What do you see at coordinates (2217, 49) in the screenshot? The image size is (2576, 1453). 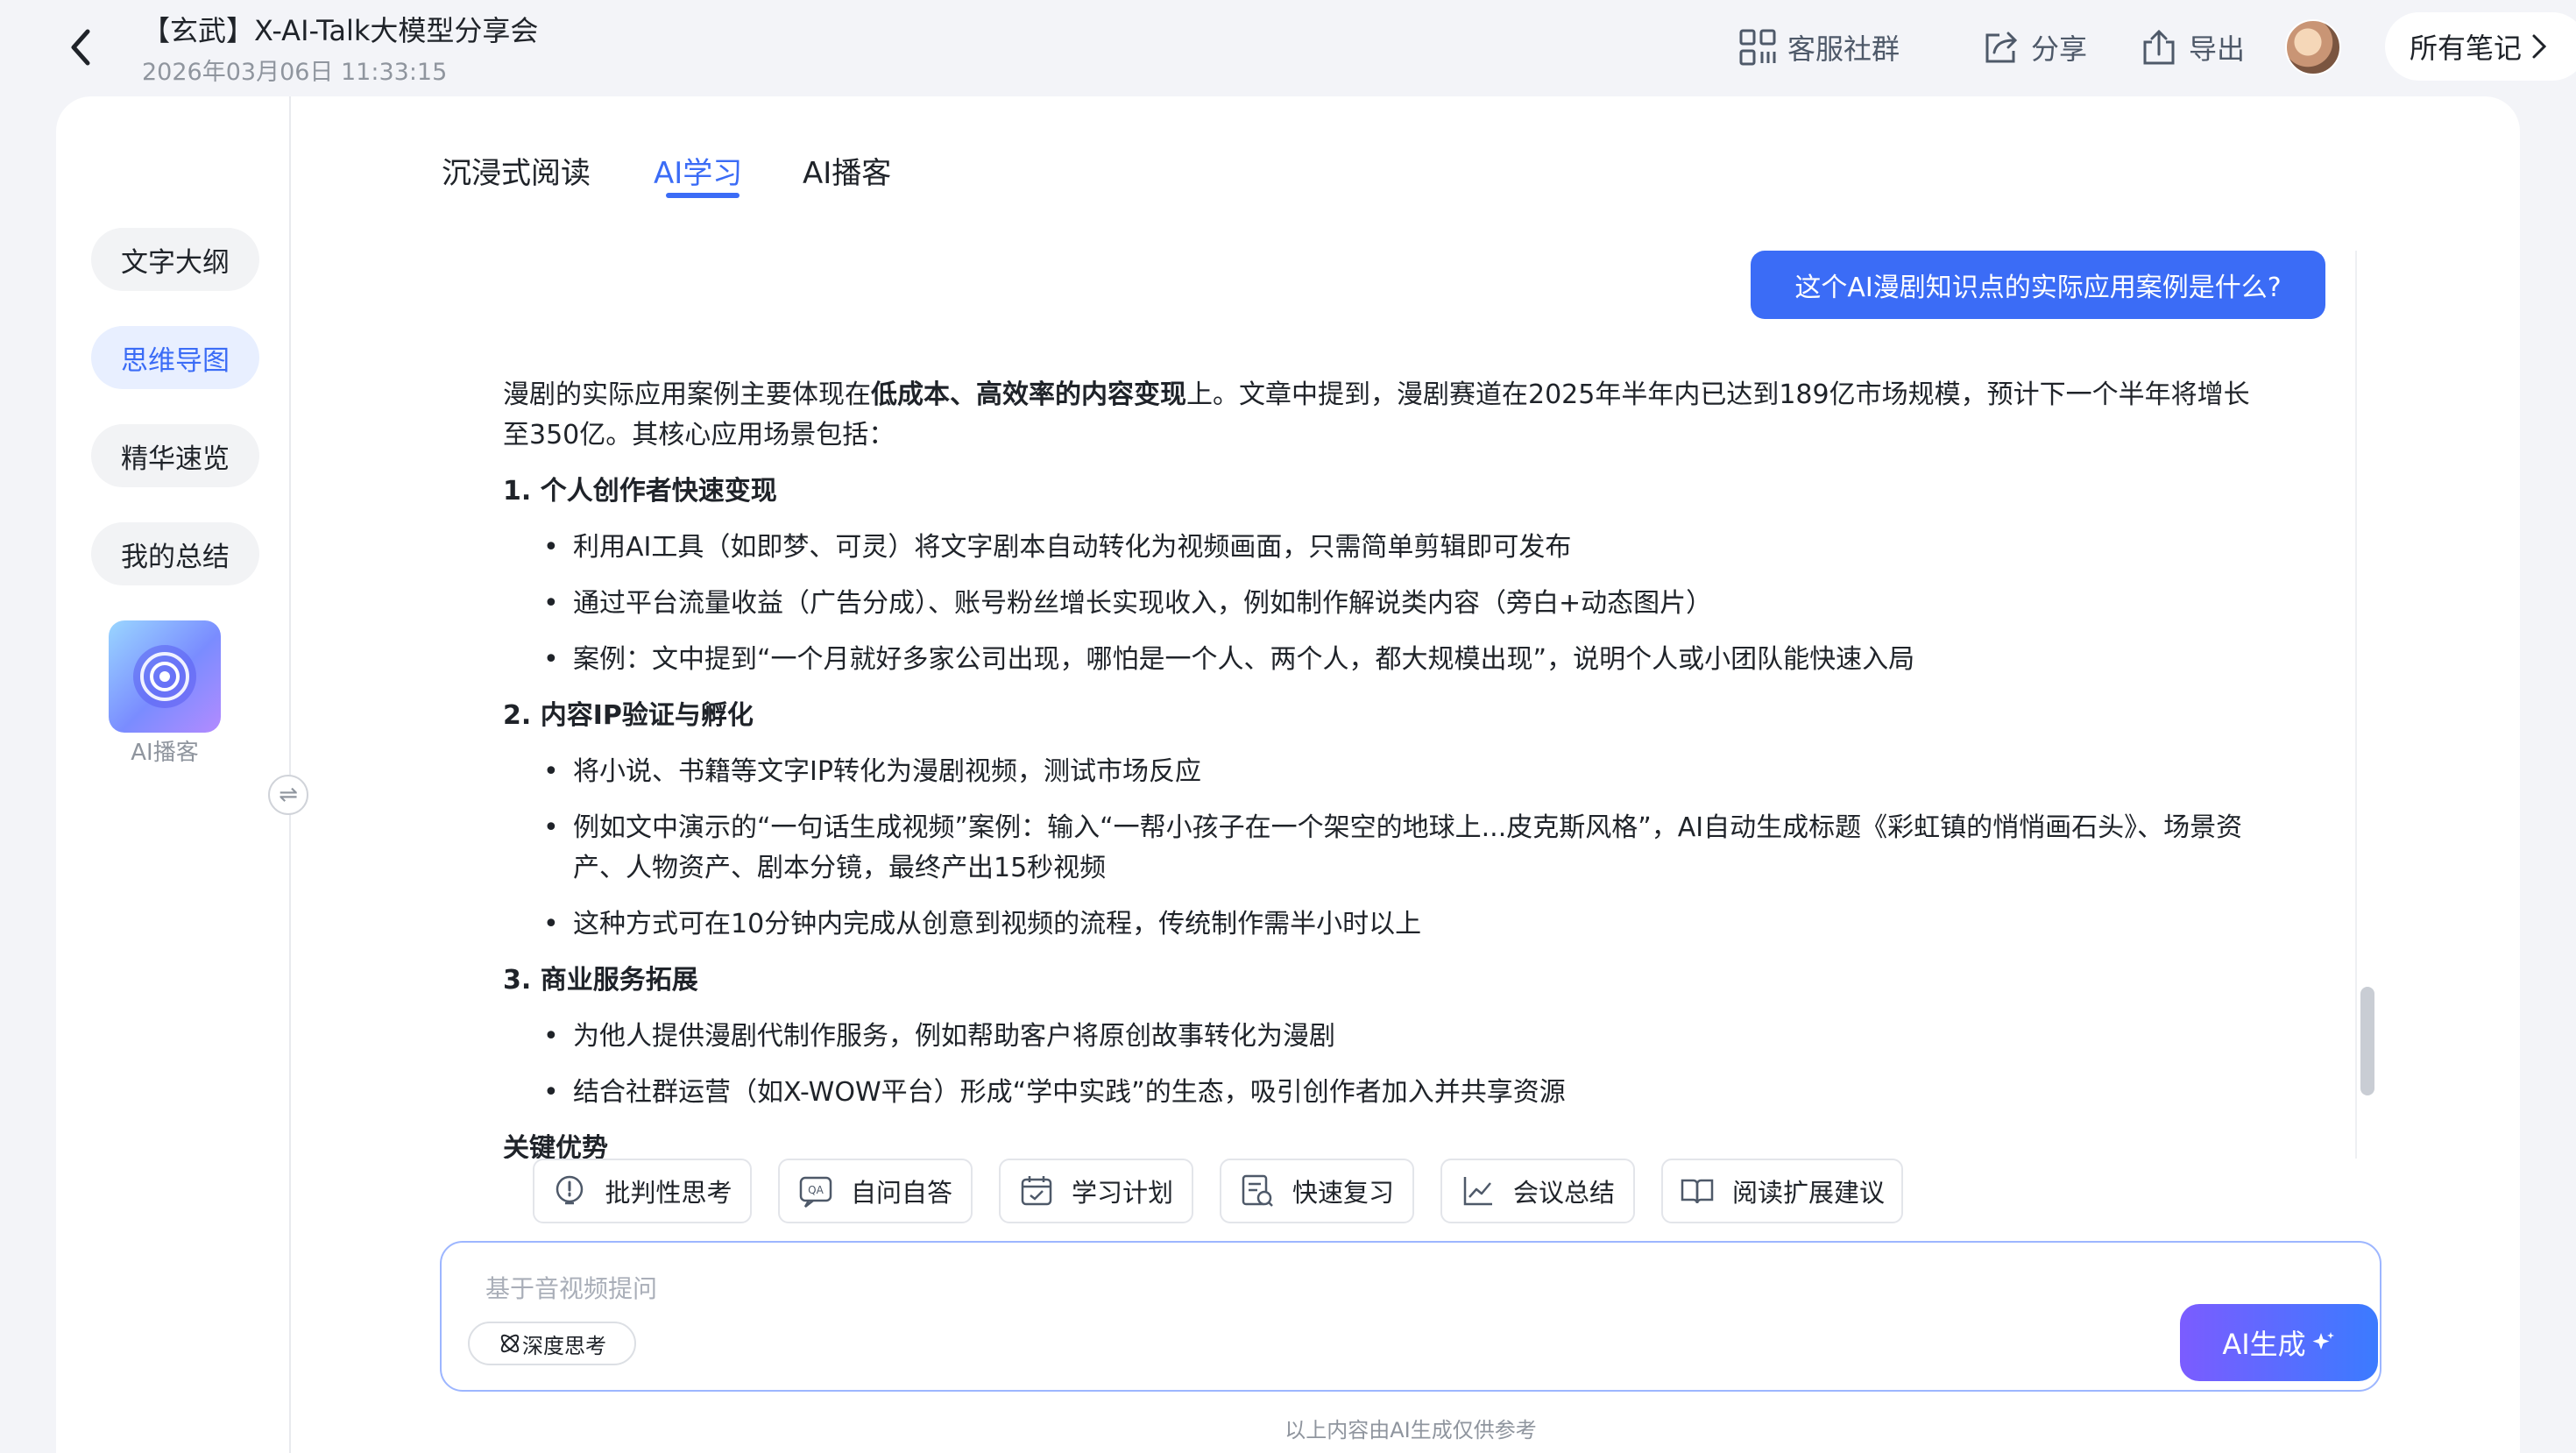 I see `export-label: 导出` at bounding box center [2217, 49].